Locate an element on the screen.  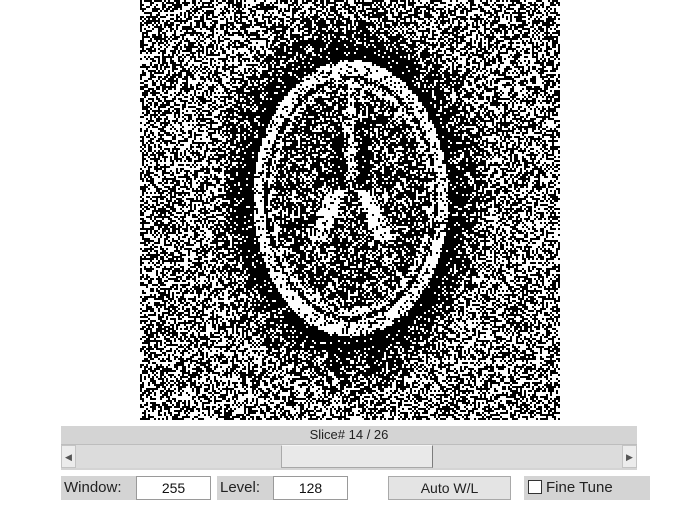
window-label: Window: is located at coordinates (98, 488).